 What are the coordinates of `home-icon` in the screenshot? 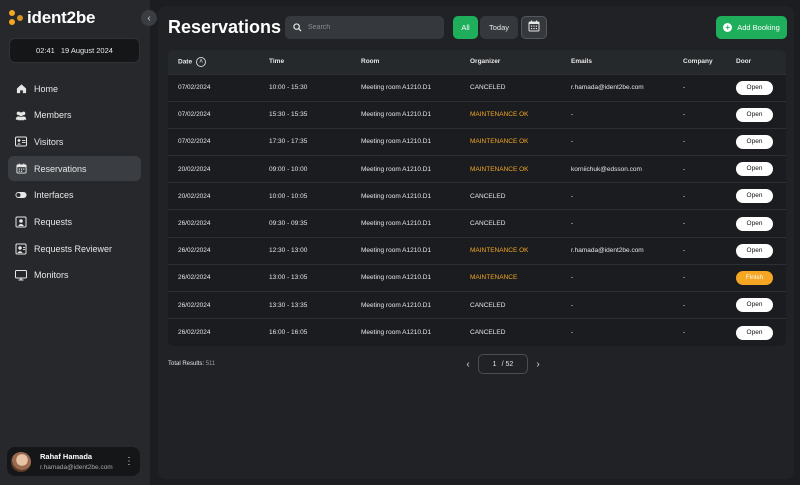 It's located at (21, 89).